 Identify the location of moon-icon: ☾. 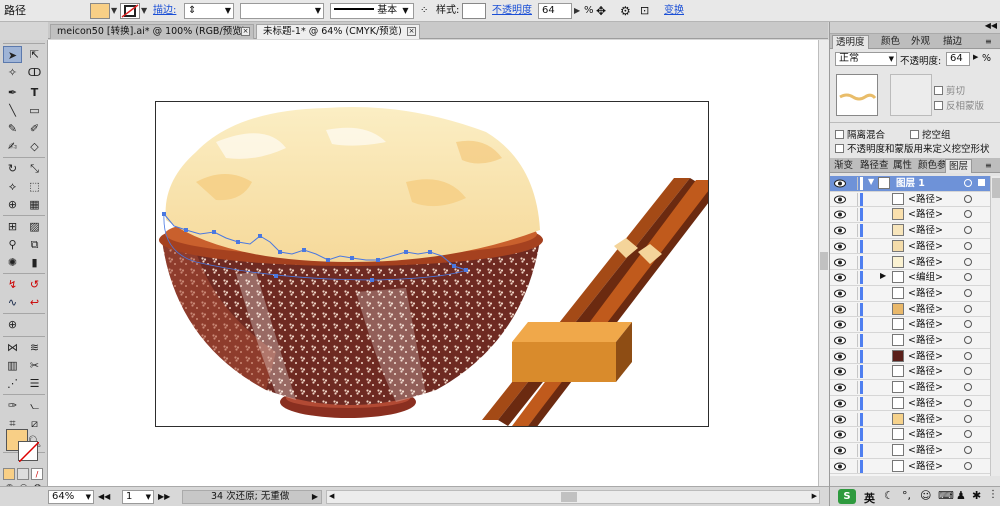
(889, 495).